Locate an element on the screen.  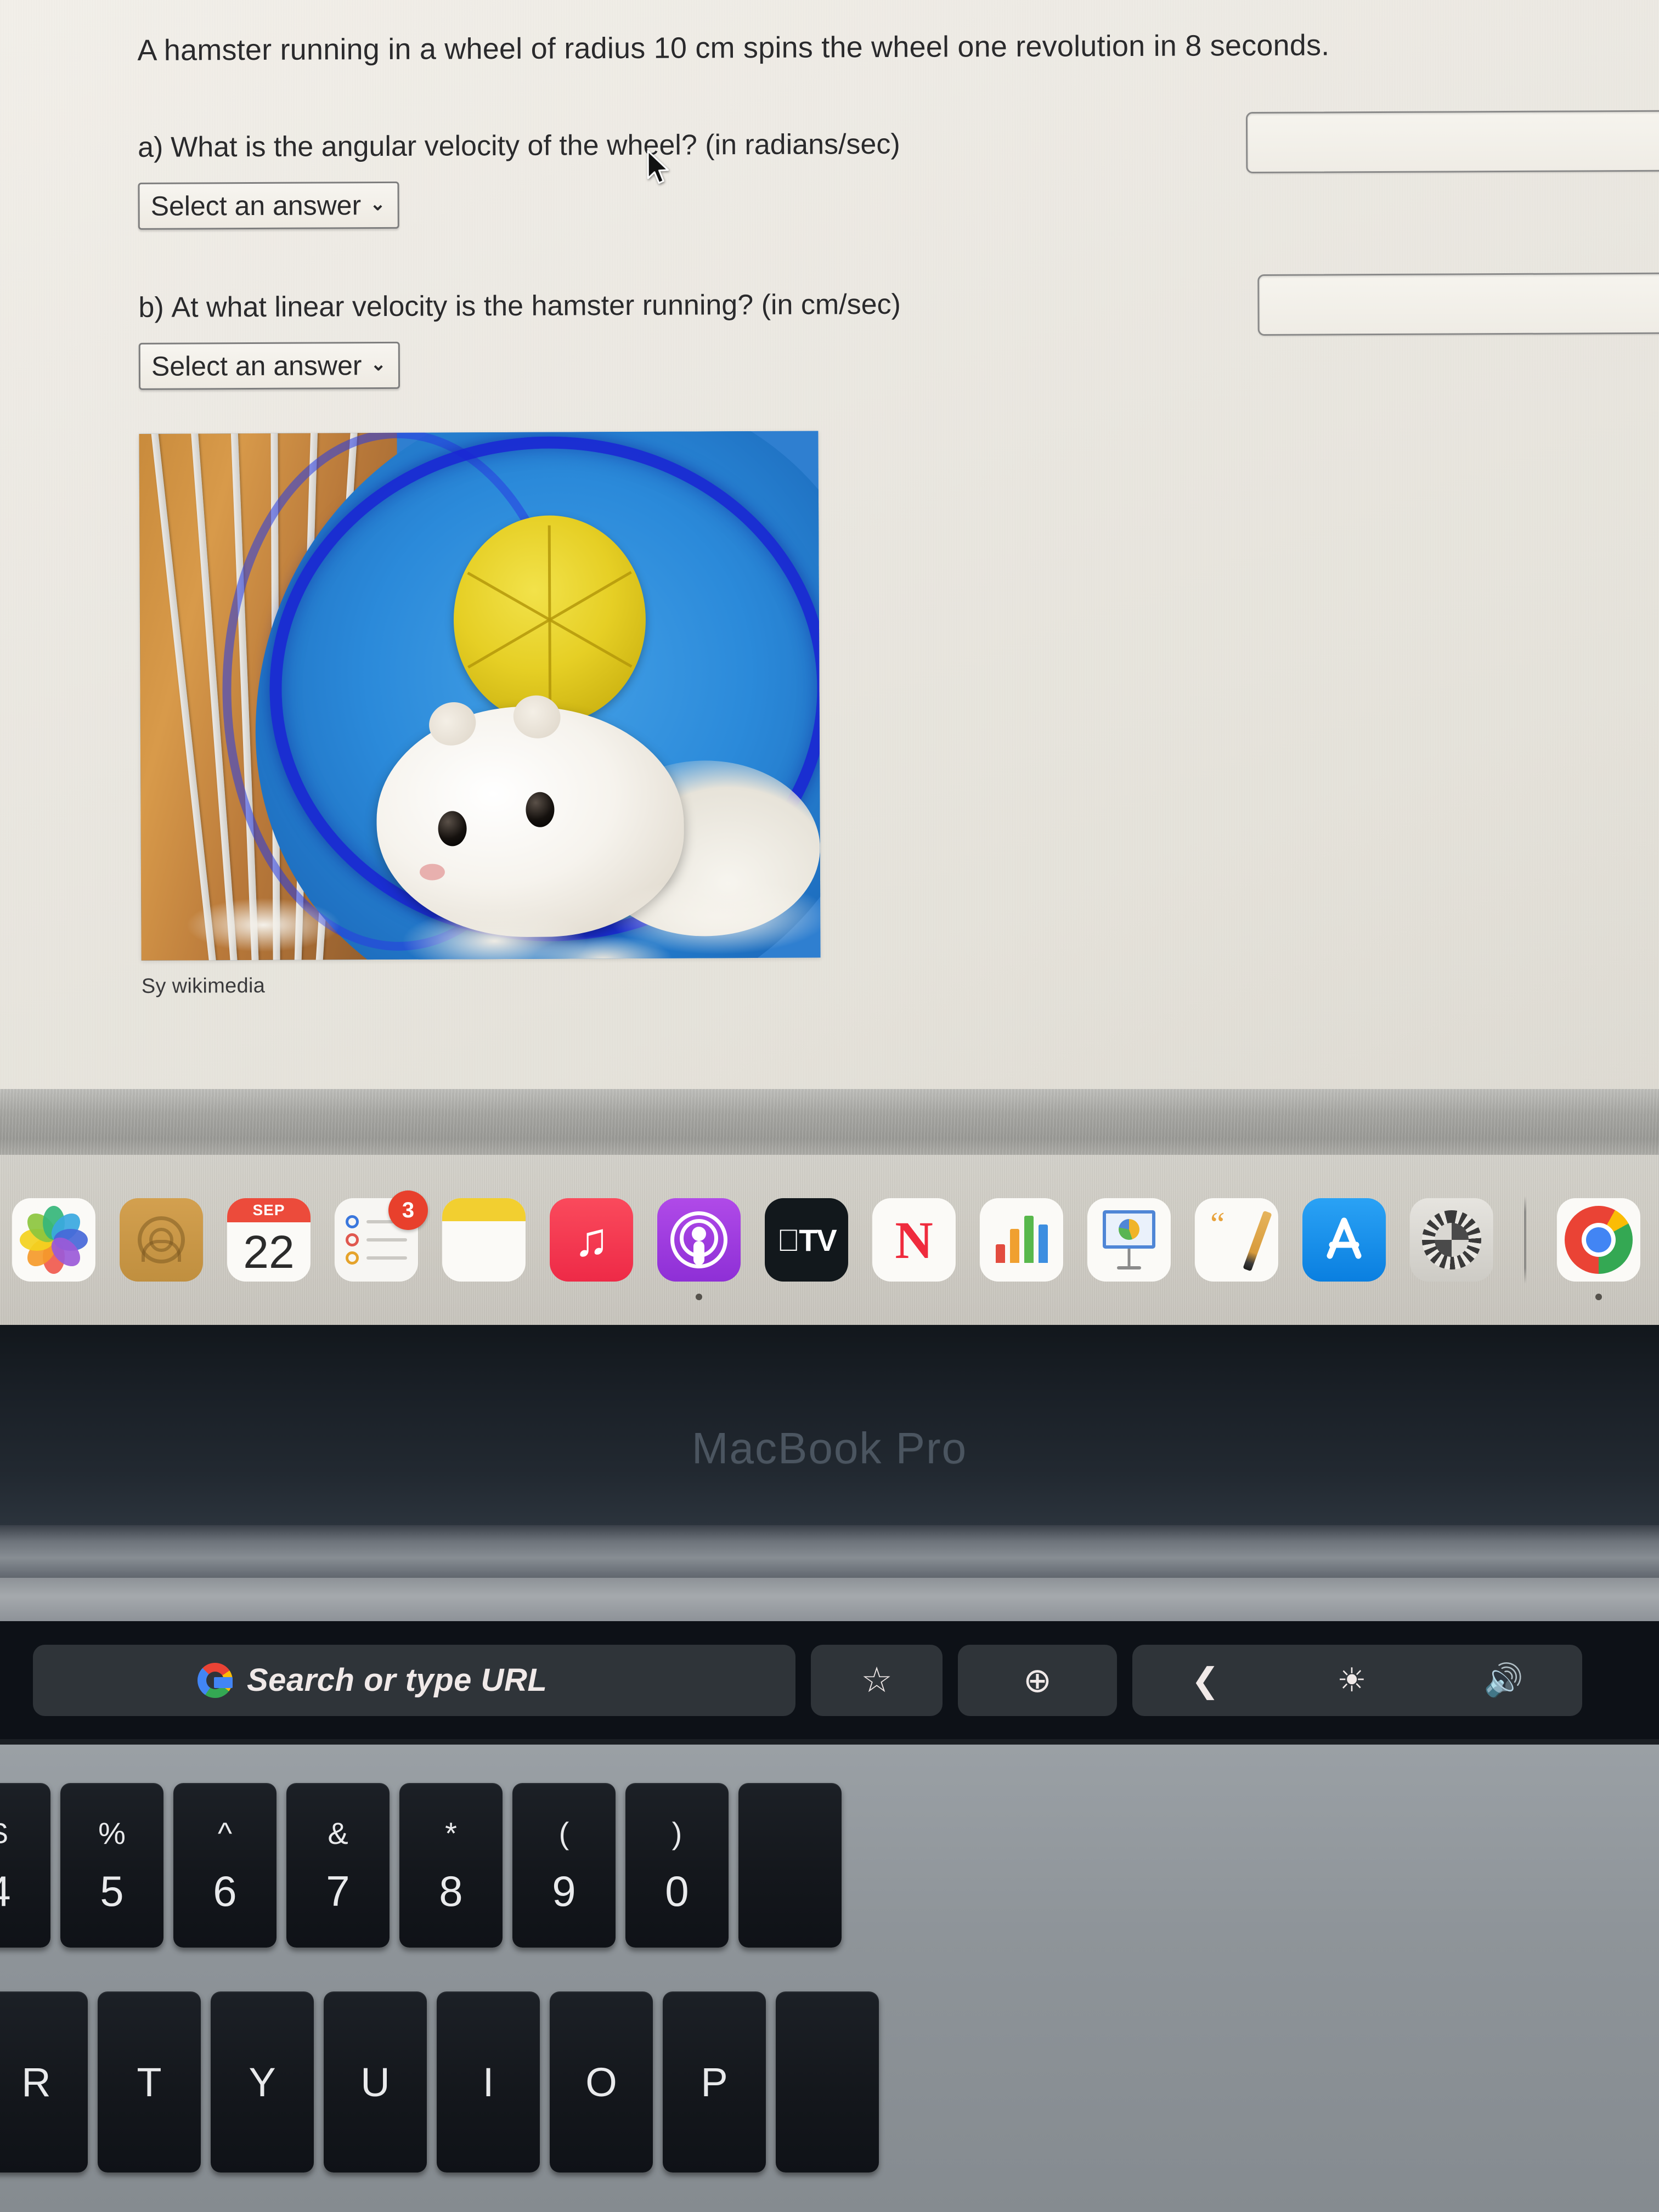
photos-icon is located at coordinates (54, 1240).